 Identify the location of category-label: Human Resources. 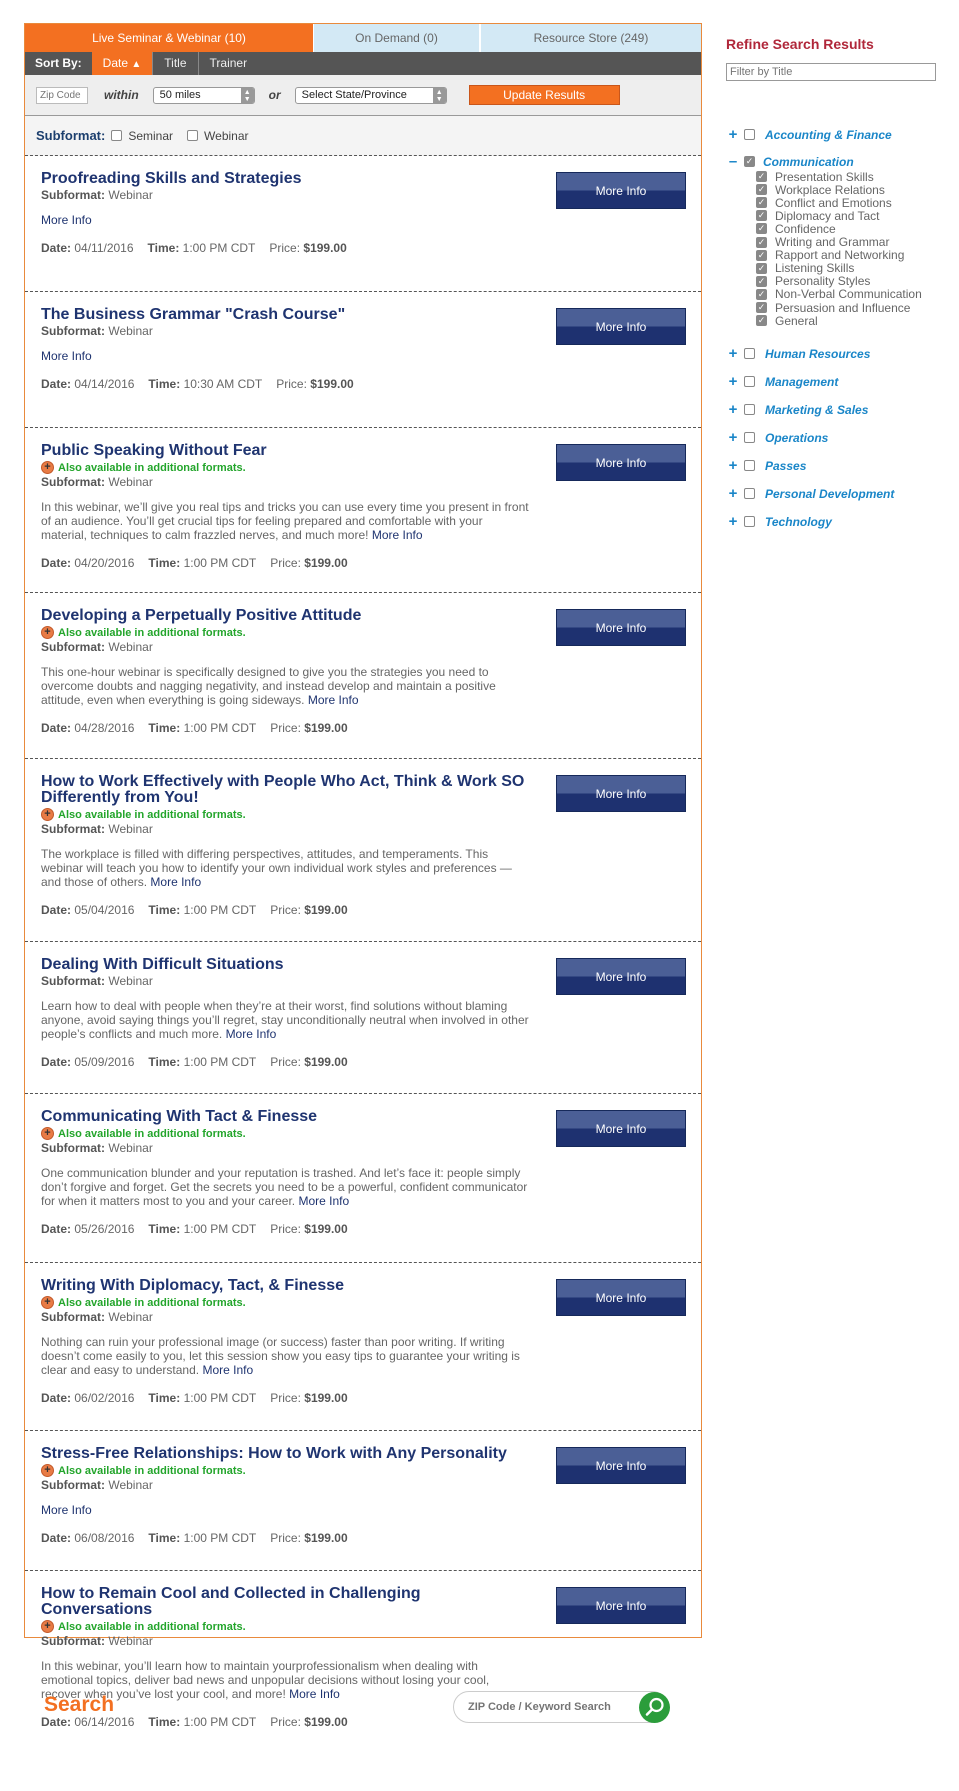
(817, 354).